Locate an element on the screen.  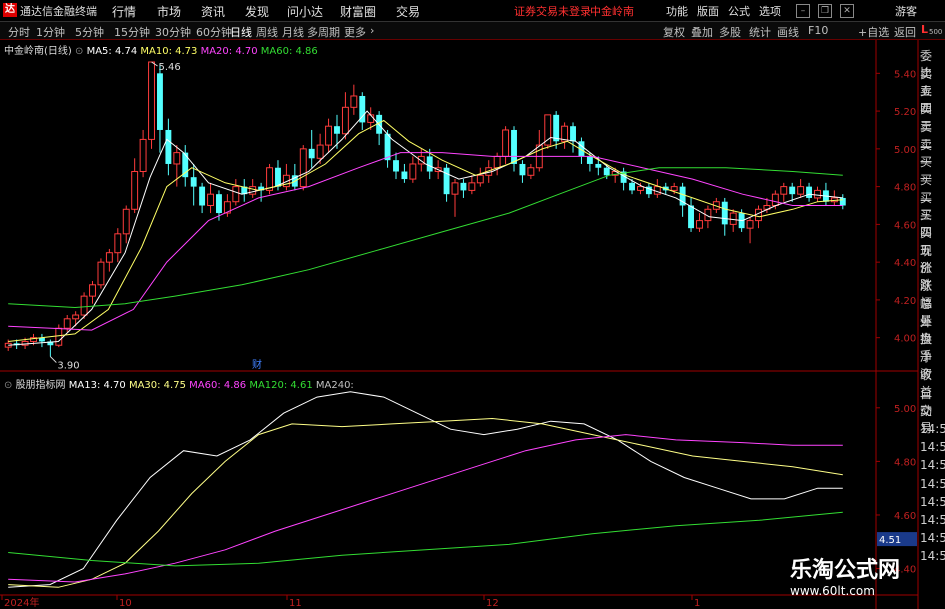
main-ma-label-2: MA20: 4.70 is located at coordinates (230, 51).